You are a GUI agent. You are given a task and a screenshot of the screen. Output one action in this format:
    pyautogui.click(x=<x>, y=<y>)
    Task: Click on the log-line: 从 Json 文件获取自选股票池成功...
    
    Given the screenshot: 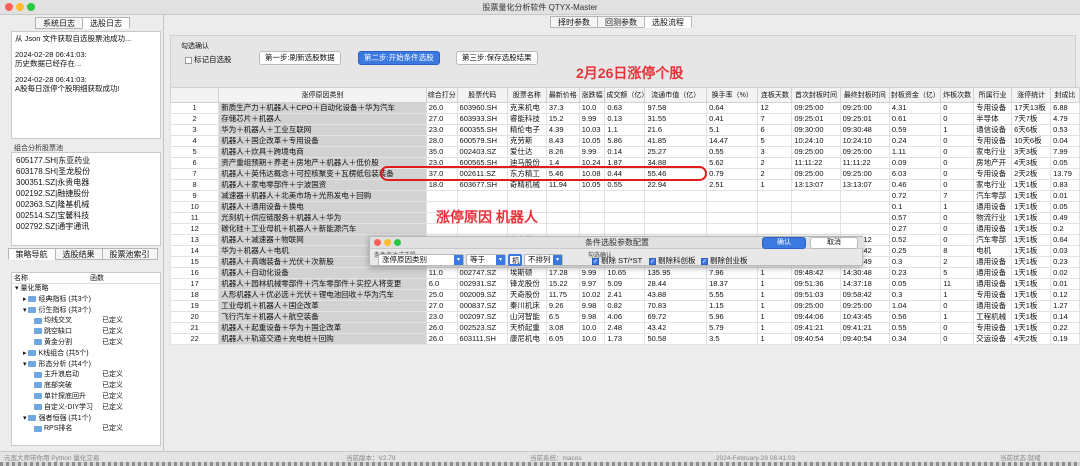 What is the action you would take?
    pyautogui.click(x=73, y=38)
    